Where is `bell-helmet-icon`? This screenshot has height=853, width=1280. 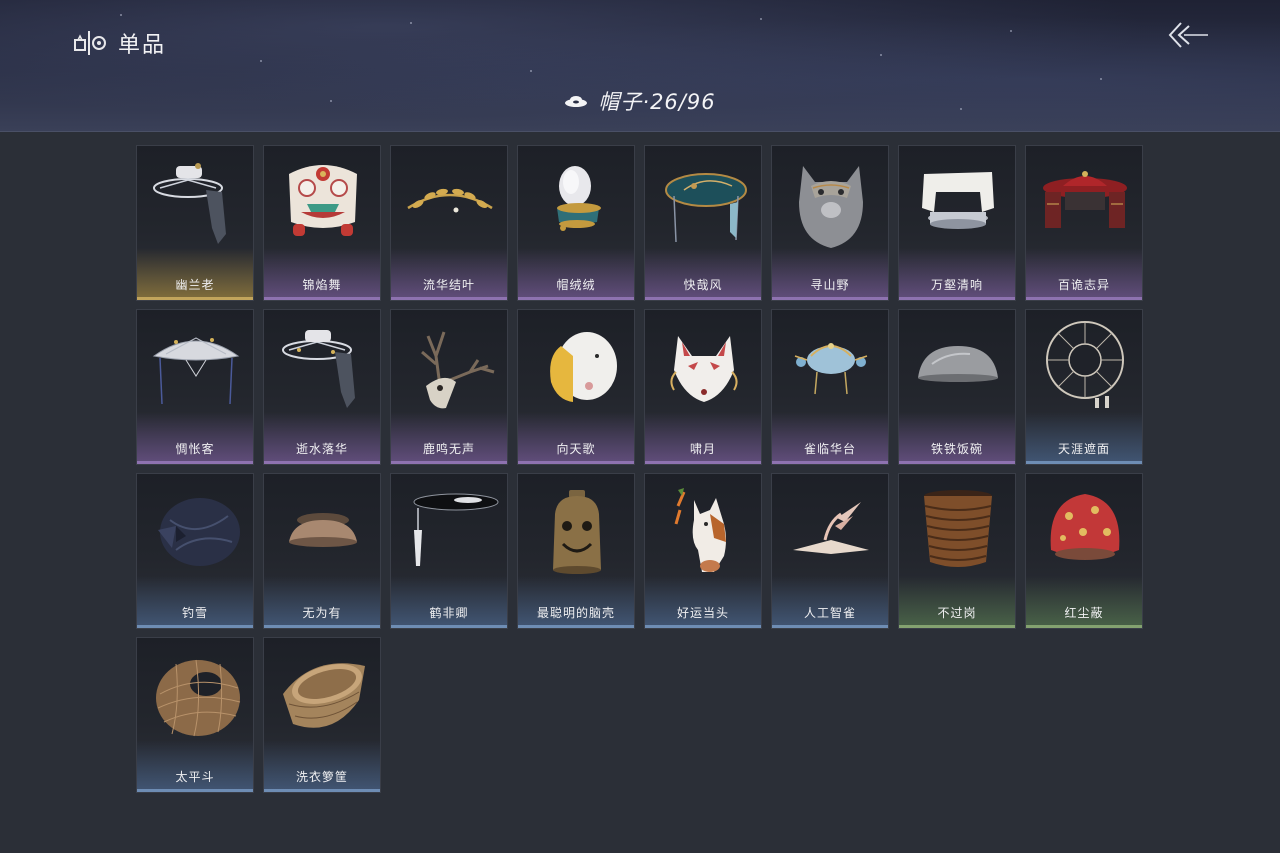 bell-helmet-icon is located at coordinates (577, 532).